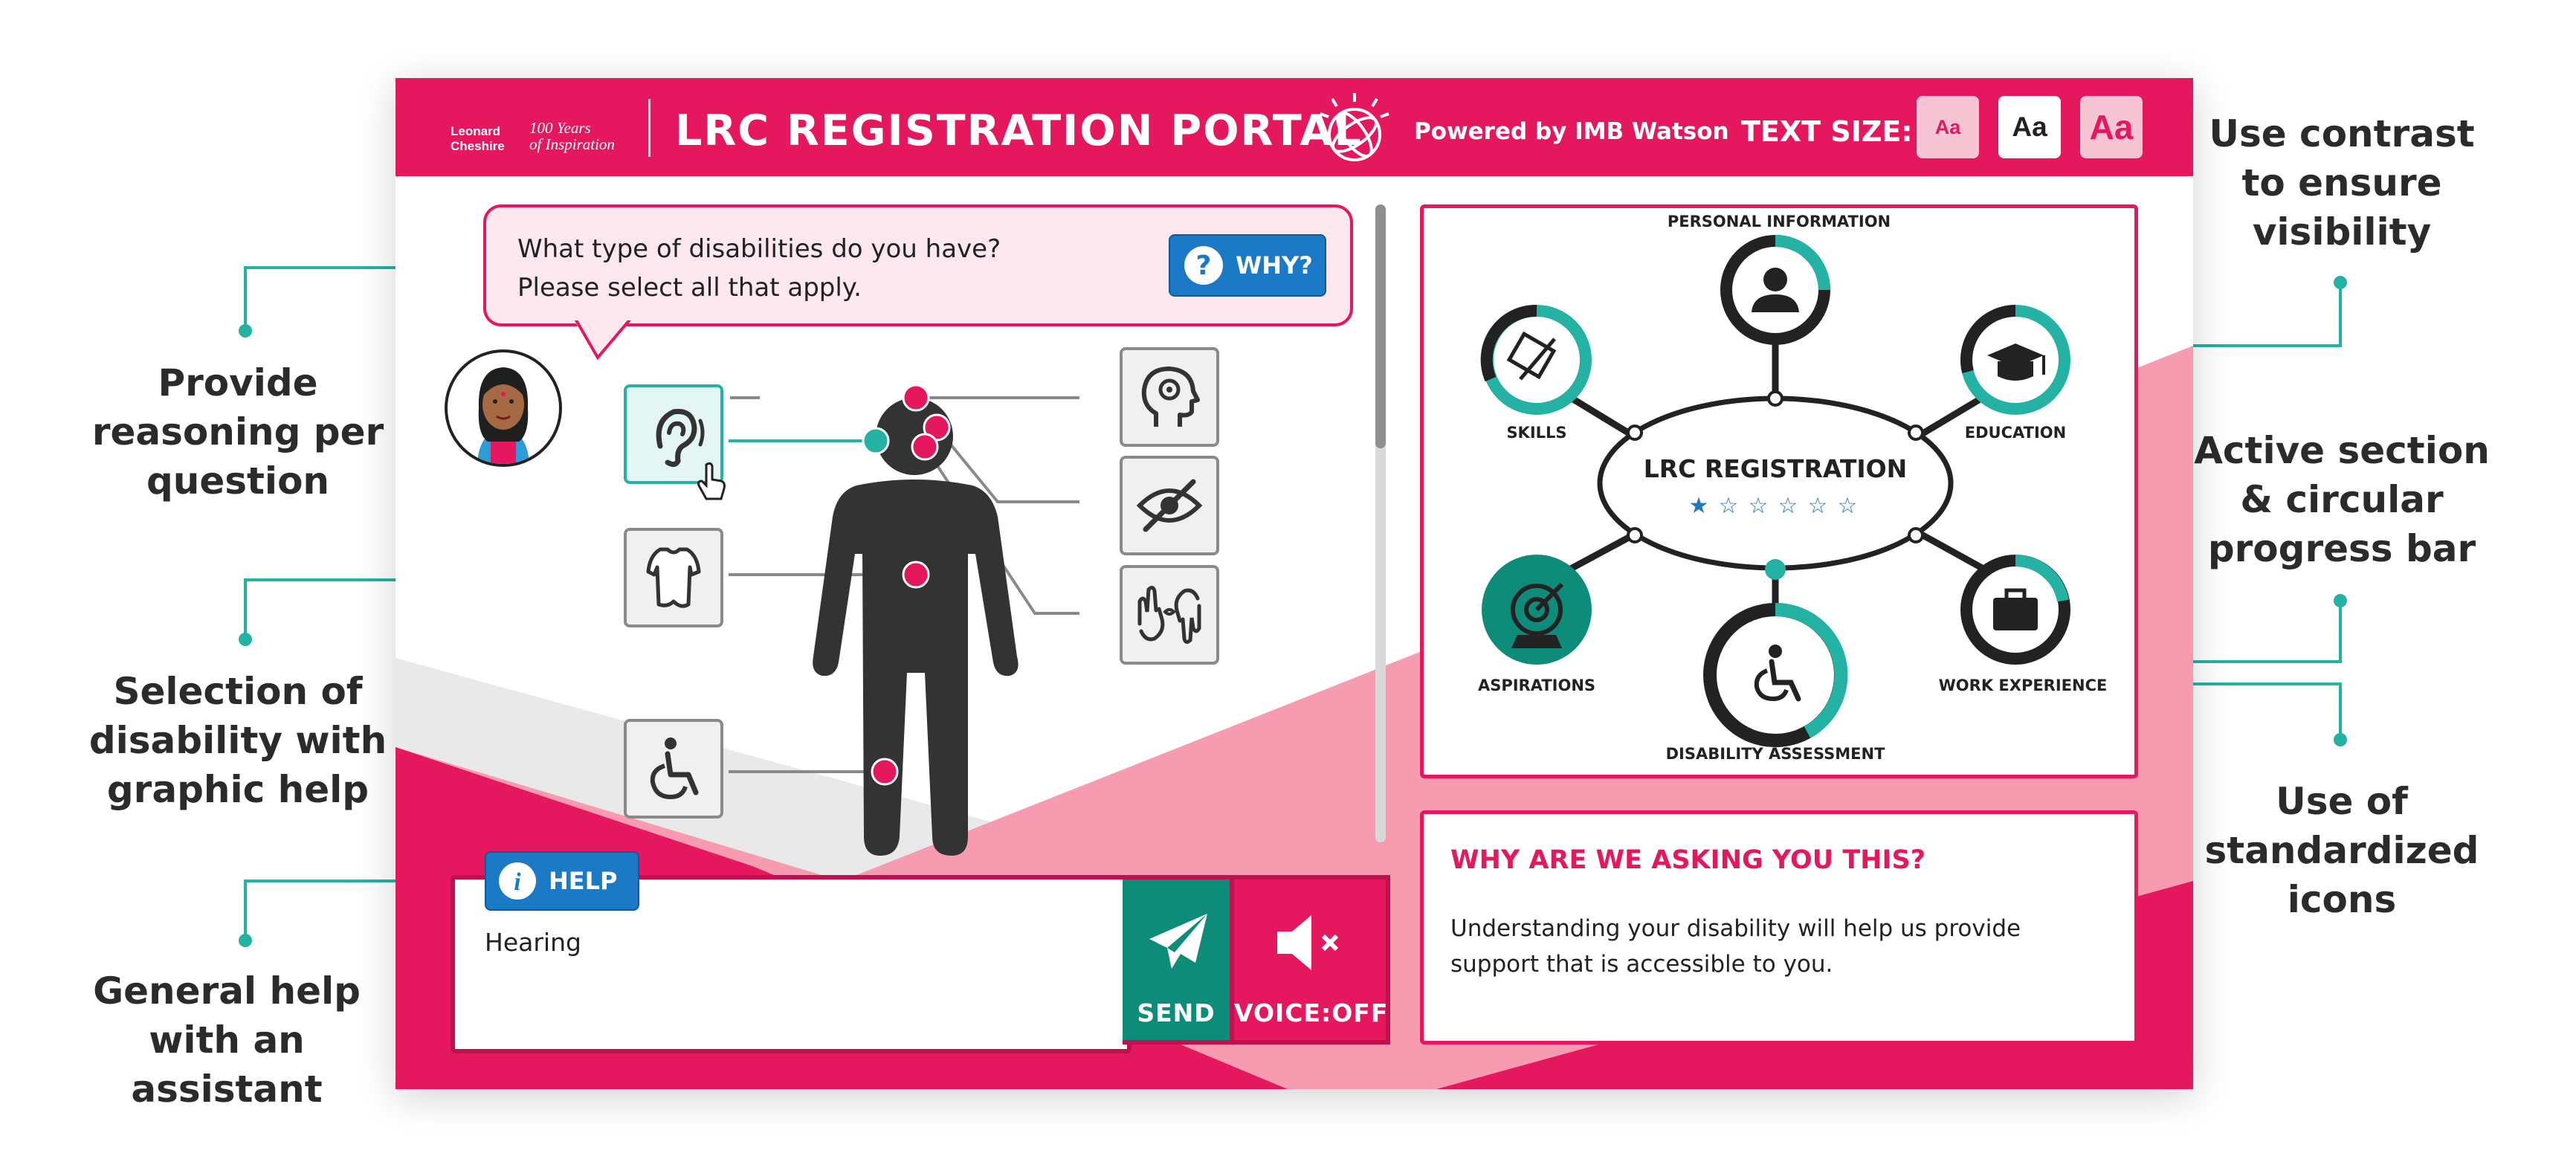  What do you see at coordinates (1775, 675) in the screenshot?
I see `node-disability` at bounding box center [1775, 675].